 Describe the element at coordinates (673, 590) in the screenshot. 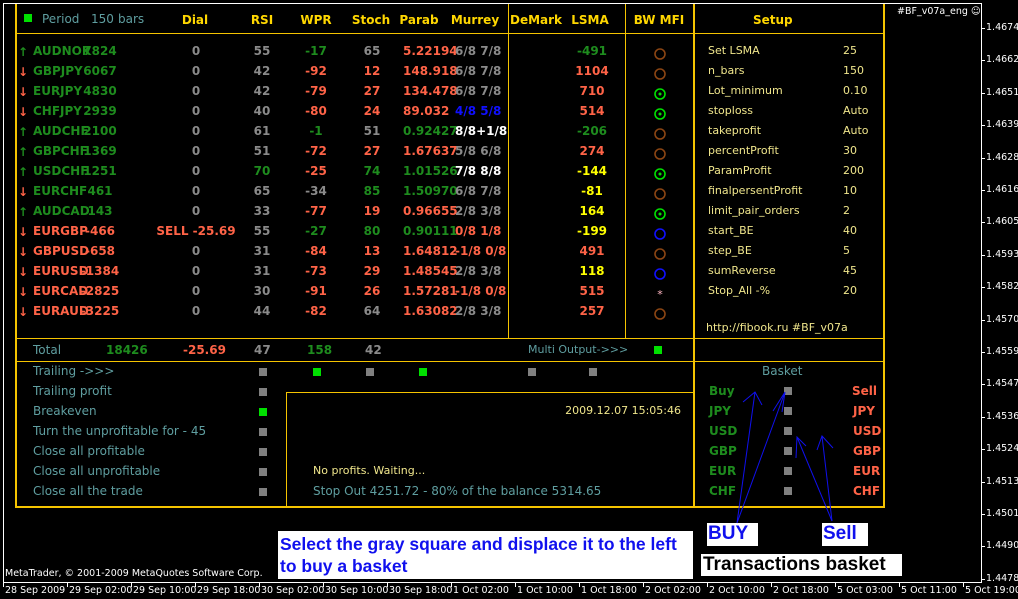

I see `time-label: 2 Oct 02:00` at that location.